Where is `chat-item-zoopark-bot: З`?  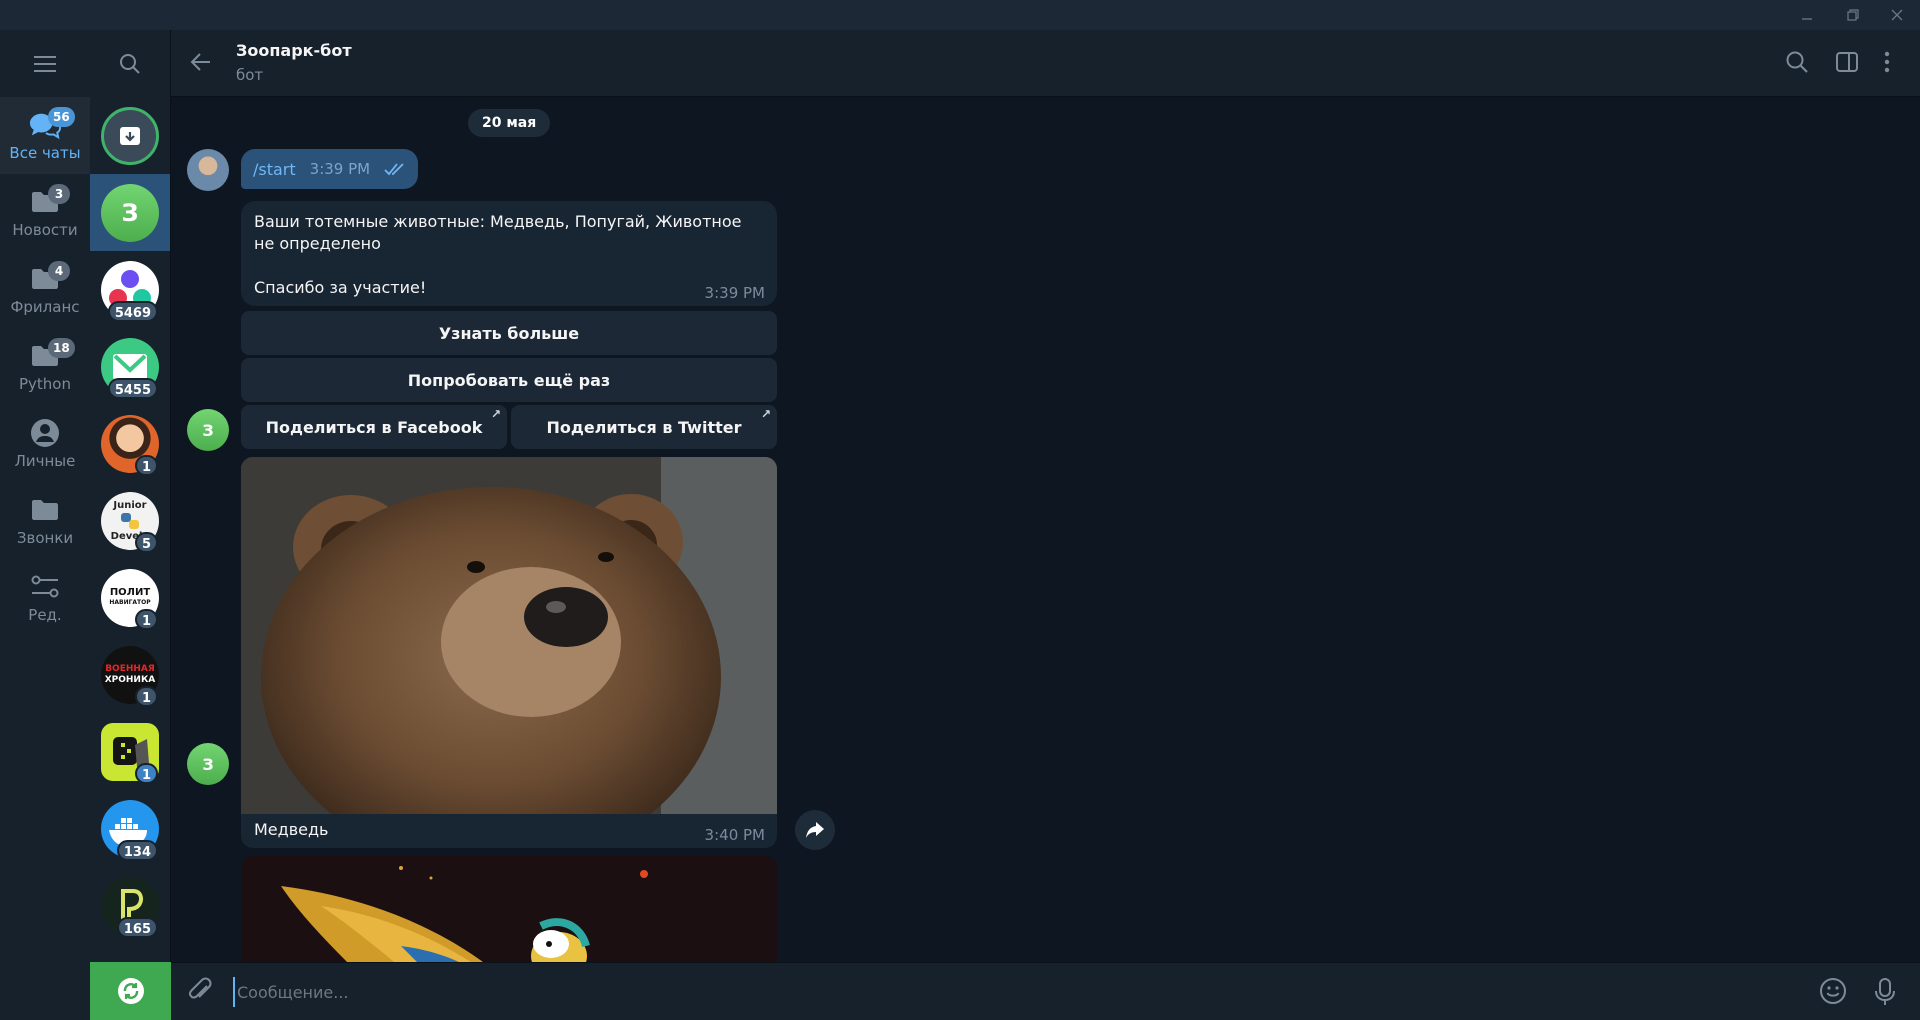 chat-item-zoopark-bot: З is located at coordinates (130, 212).